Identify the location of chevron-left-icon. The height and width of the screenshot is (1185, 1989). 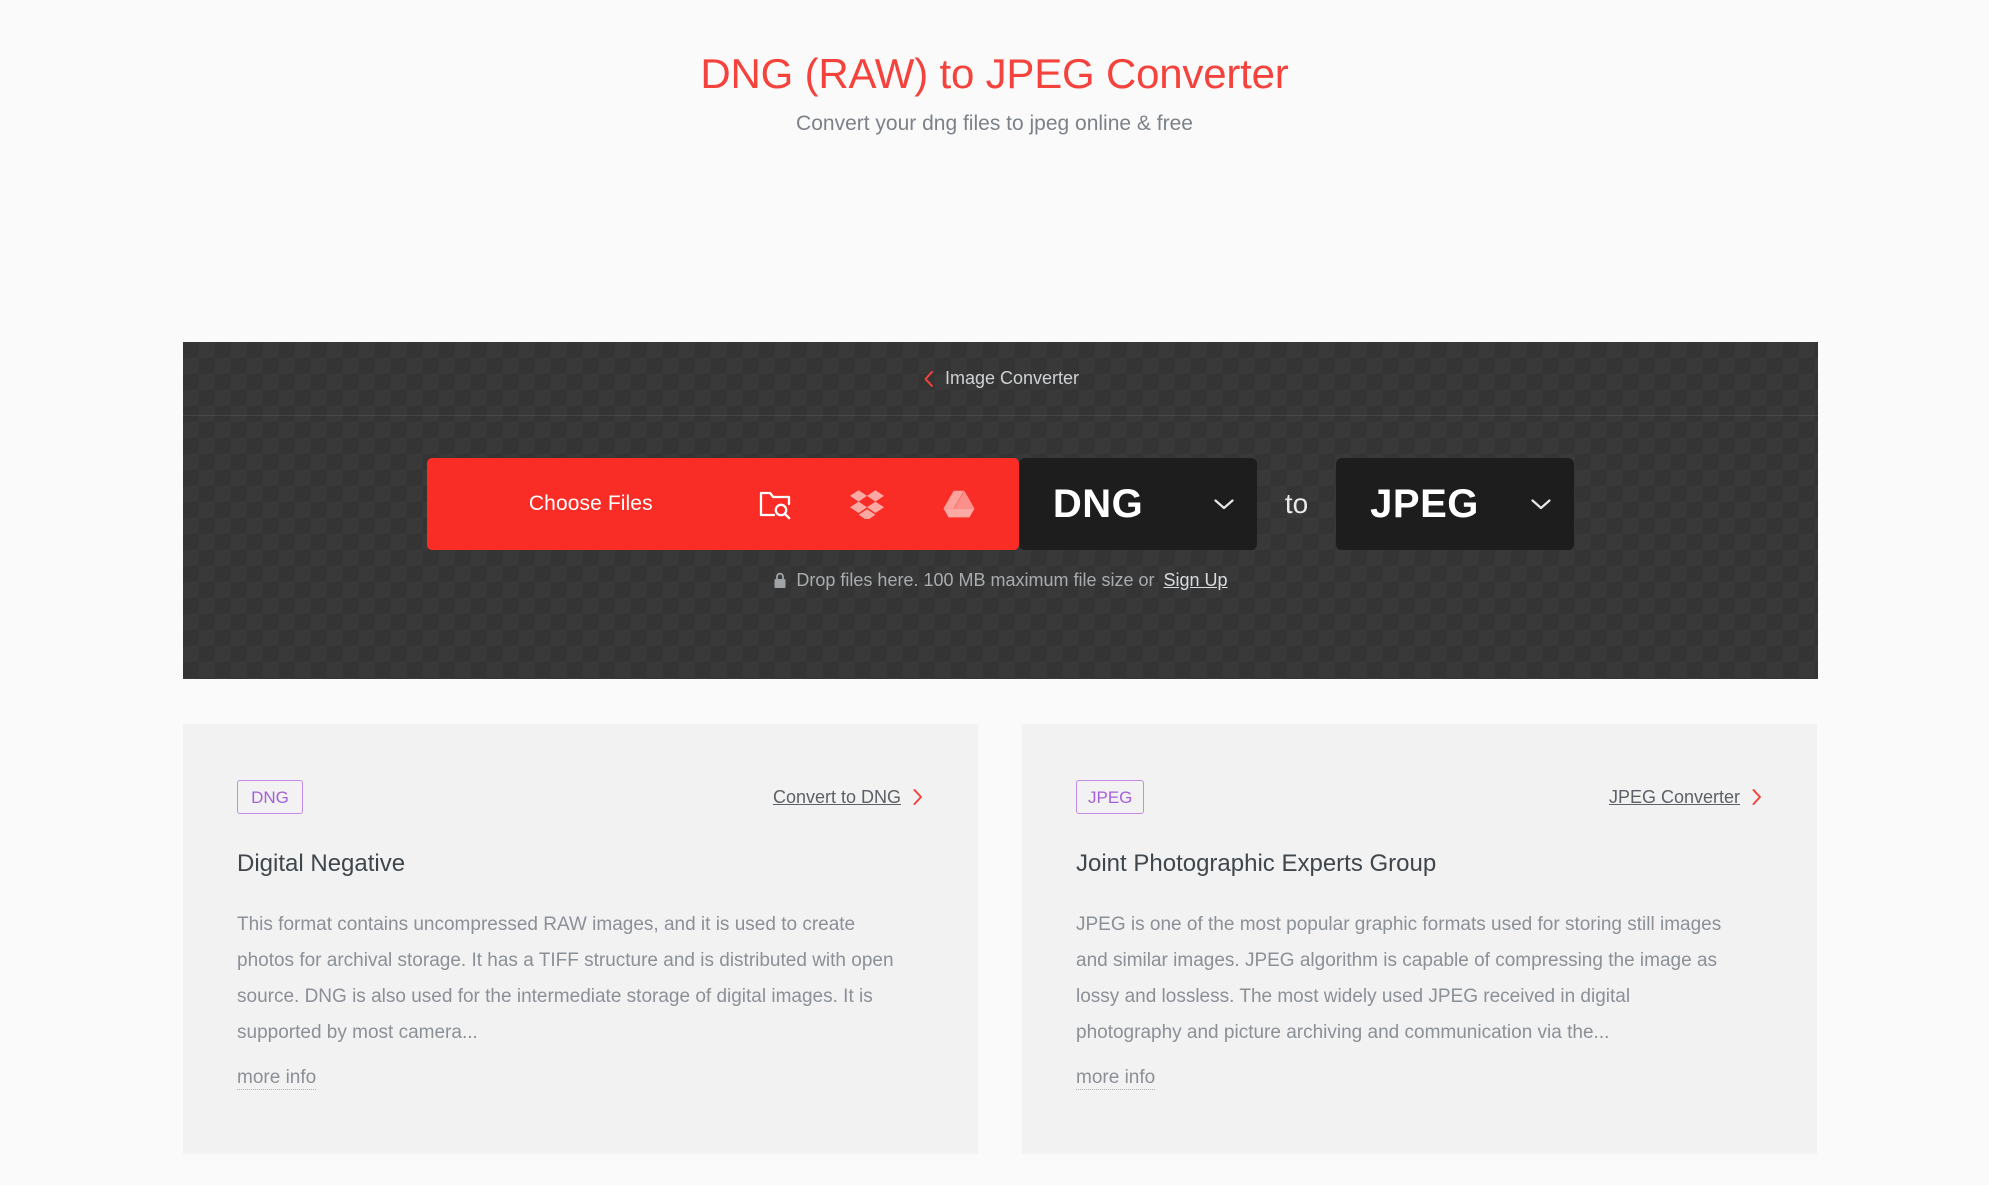
(928, 379).